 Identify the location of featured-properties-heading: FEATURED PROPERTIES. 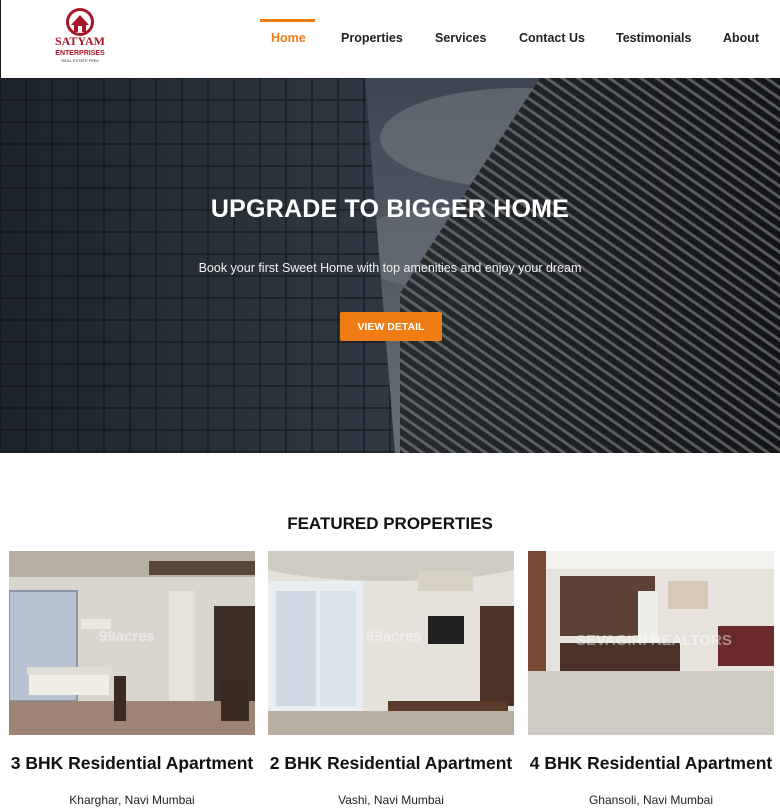
(390, 523).